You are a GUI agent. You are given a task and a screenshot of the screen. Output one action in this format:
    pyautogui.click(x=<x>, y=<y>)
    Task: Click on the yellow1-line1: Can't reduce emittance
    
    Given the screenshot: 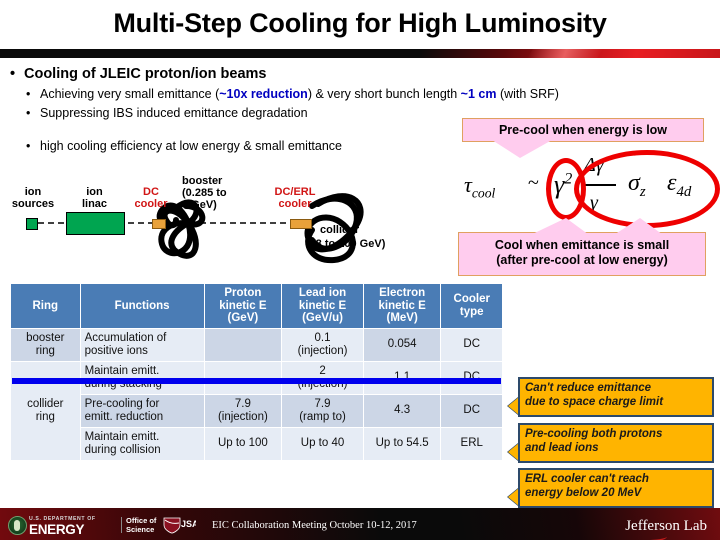 What is the action you would take?
    pyautogui.click(x=588, y=388)
    